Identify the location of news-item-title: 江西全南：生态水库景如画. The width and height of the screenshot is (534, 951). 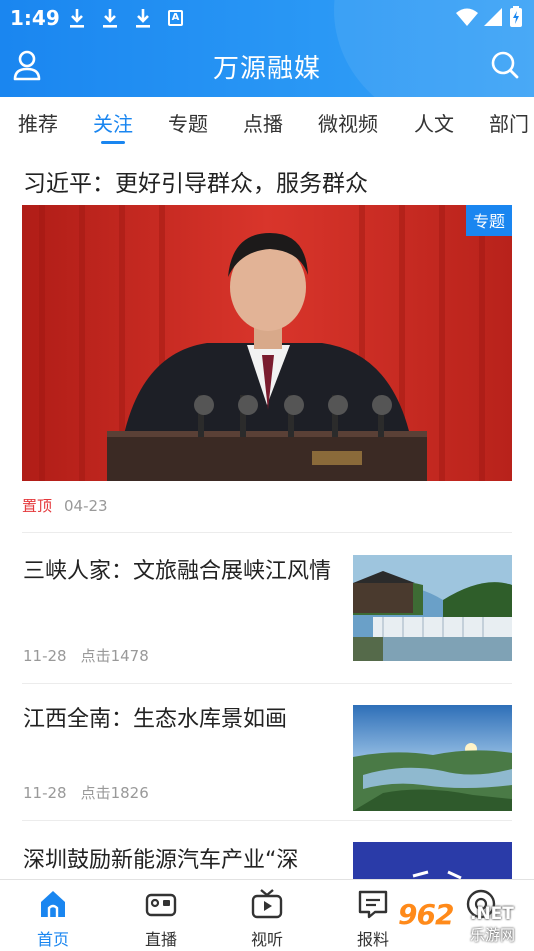
(179, 719).